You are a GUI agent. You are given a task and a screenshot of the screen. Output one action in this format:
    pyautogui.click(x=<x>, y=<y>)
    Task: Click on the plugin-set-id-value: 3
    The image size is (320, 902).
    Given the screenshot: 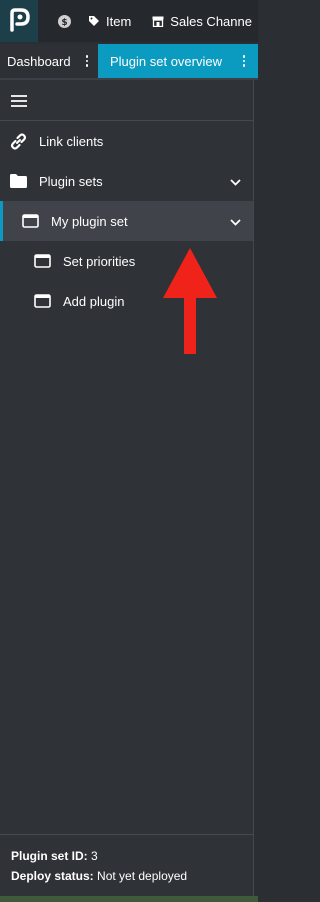 What is the action you would take?
    pyautogui.click(x=94, y=856)
    